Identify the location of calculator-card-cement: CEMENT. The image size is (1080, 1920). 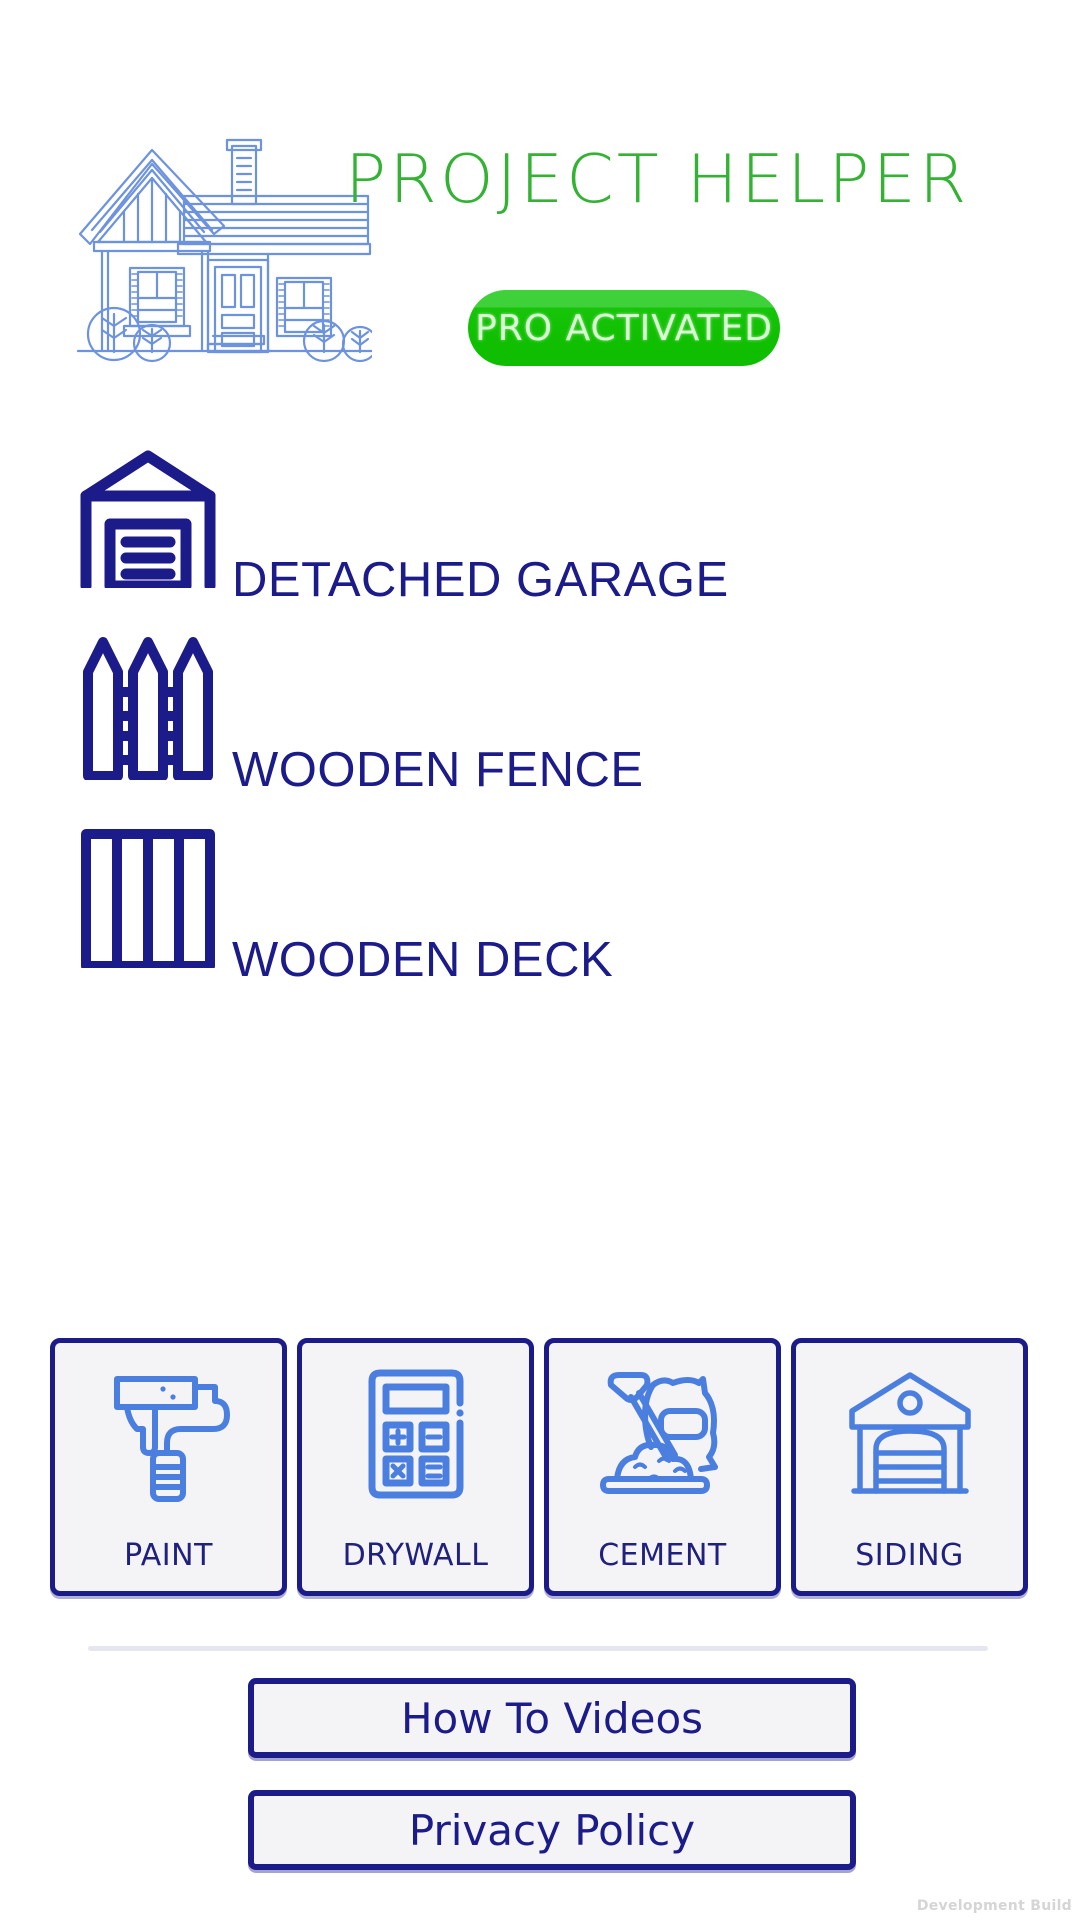
(662, 1467).